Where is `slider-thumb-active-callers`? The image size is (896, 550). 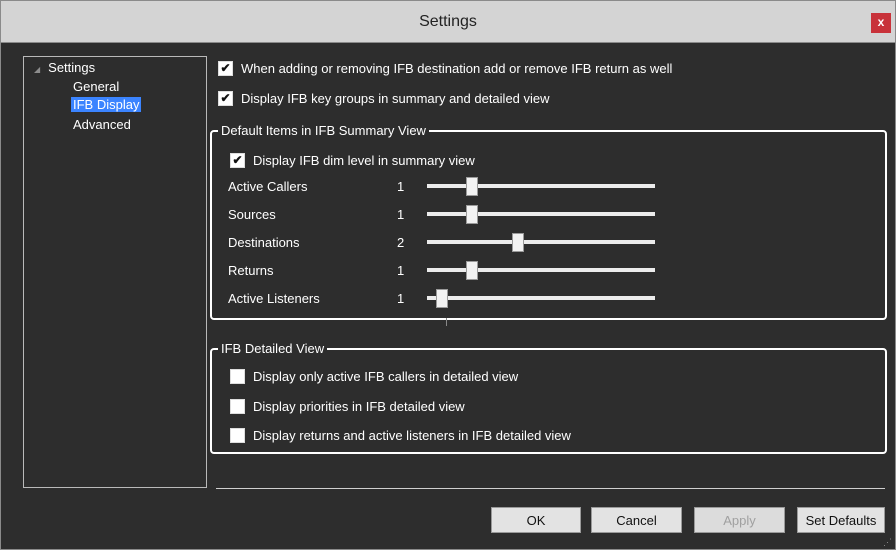 slider-thumb-active-callers is located at coordinates (472, 186).